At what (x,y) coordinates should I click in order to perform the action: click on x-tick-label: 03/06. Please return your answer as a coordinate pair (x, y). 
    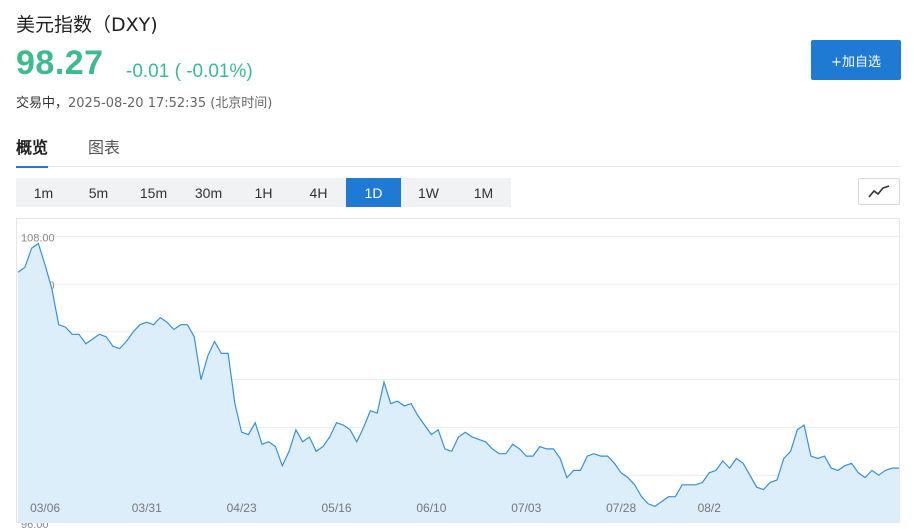
    Looking at the image, I should click on (45, 508).